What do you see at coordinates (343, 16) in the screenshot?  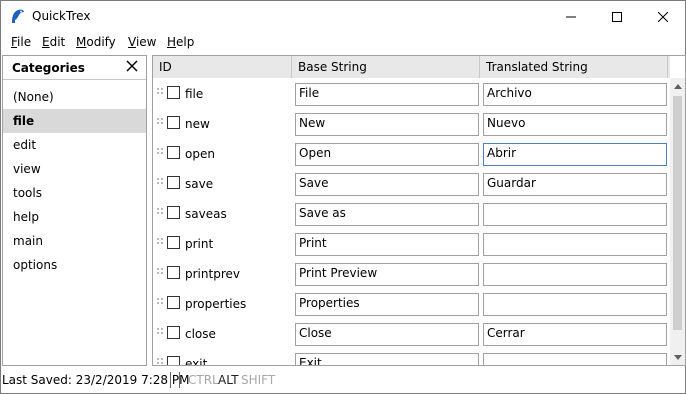 I see `title-bar: QuickTrex` at bounding box center [343, 16].